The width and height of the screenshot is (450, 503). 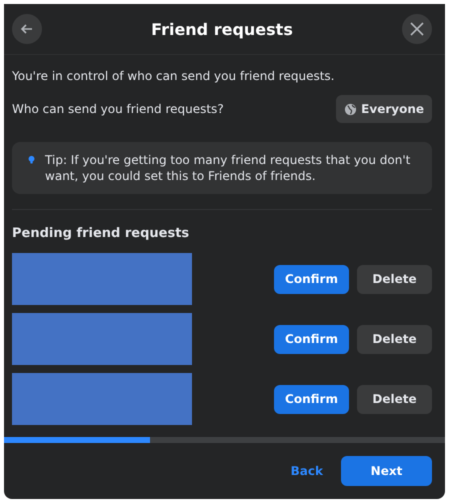 I want to click on back-arrow-icon, so click(x=27, y=29).